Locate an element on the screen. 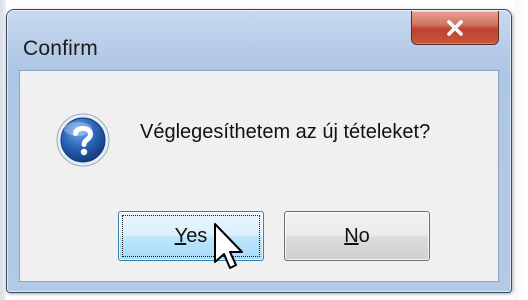  no-button-label: No is located at coordinates (357, 235).